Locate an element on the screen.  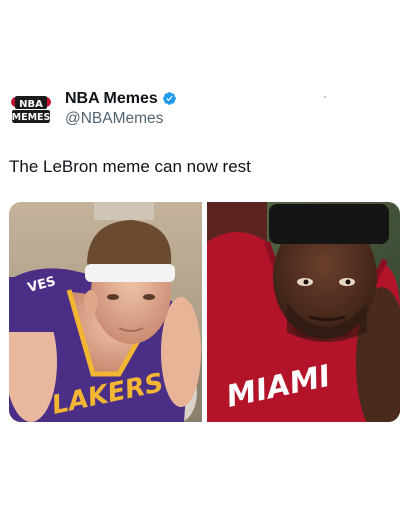
author-names: NBA Memes @NBAMemes is located at coordinates (121, 109).